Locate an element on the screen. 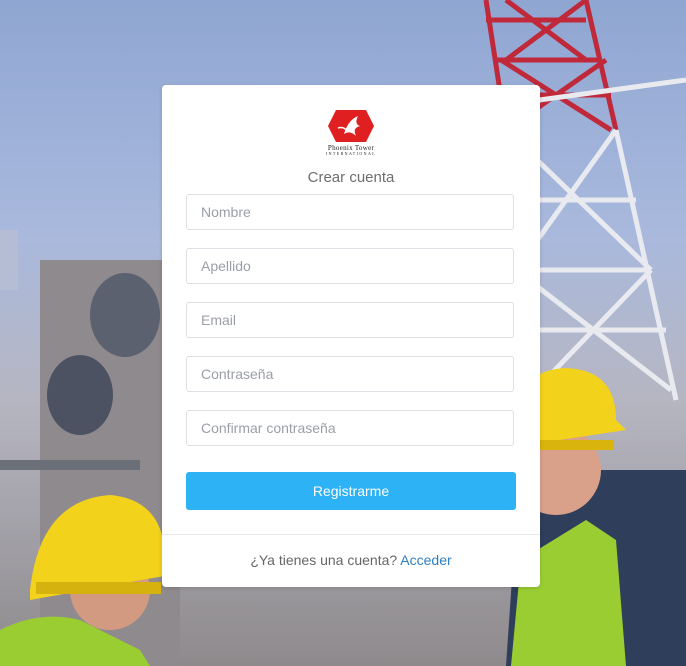 This screenshot has width=686, height=666. brand-subname: INTERNATIONAL is located at coordinates (351, 153).